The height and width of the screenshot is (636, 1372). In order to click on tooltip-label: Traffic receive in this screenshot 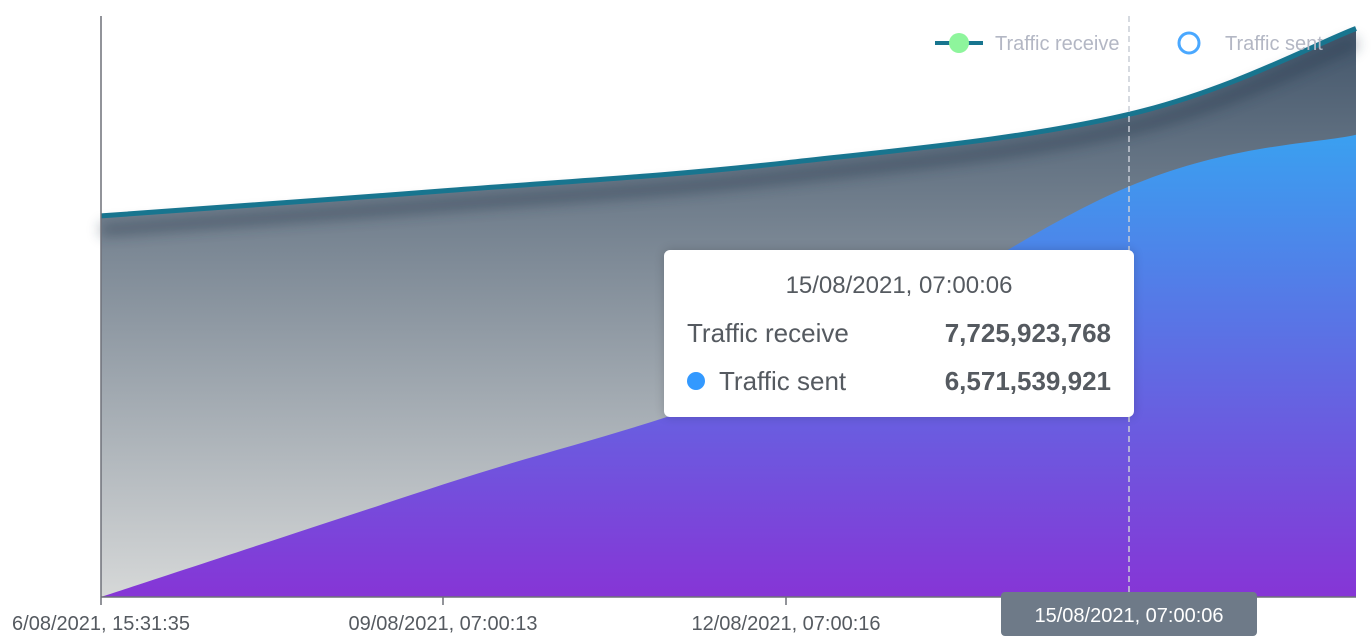, I will do `click(768, 333)`.